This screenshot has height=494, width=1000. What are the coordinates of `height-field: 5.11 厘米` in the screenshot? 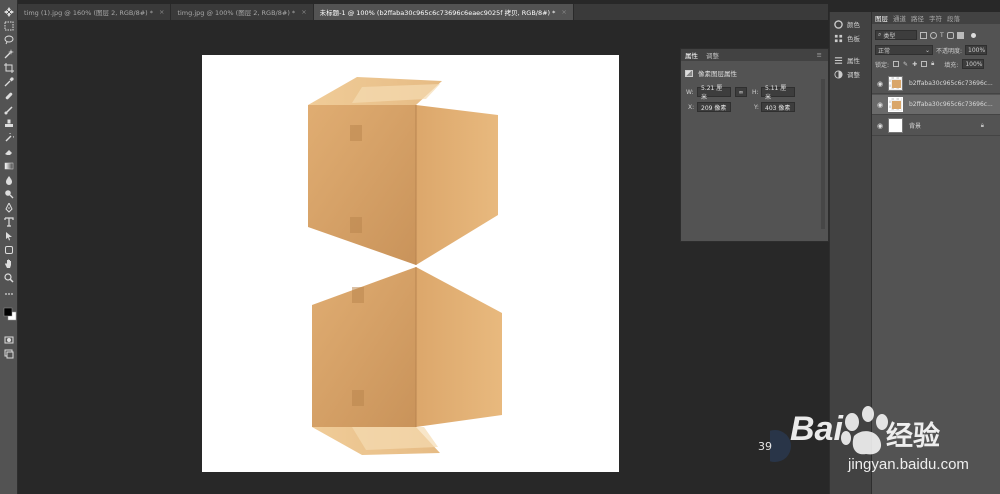 It's located at (778, 93).